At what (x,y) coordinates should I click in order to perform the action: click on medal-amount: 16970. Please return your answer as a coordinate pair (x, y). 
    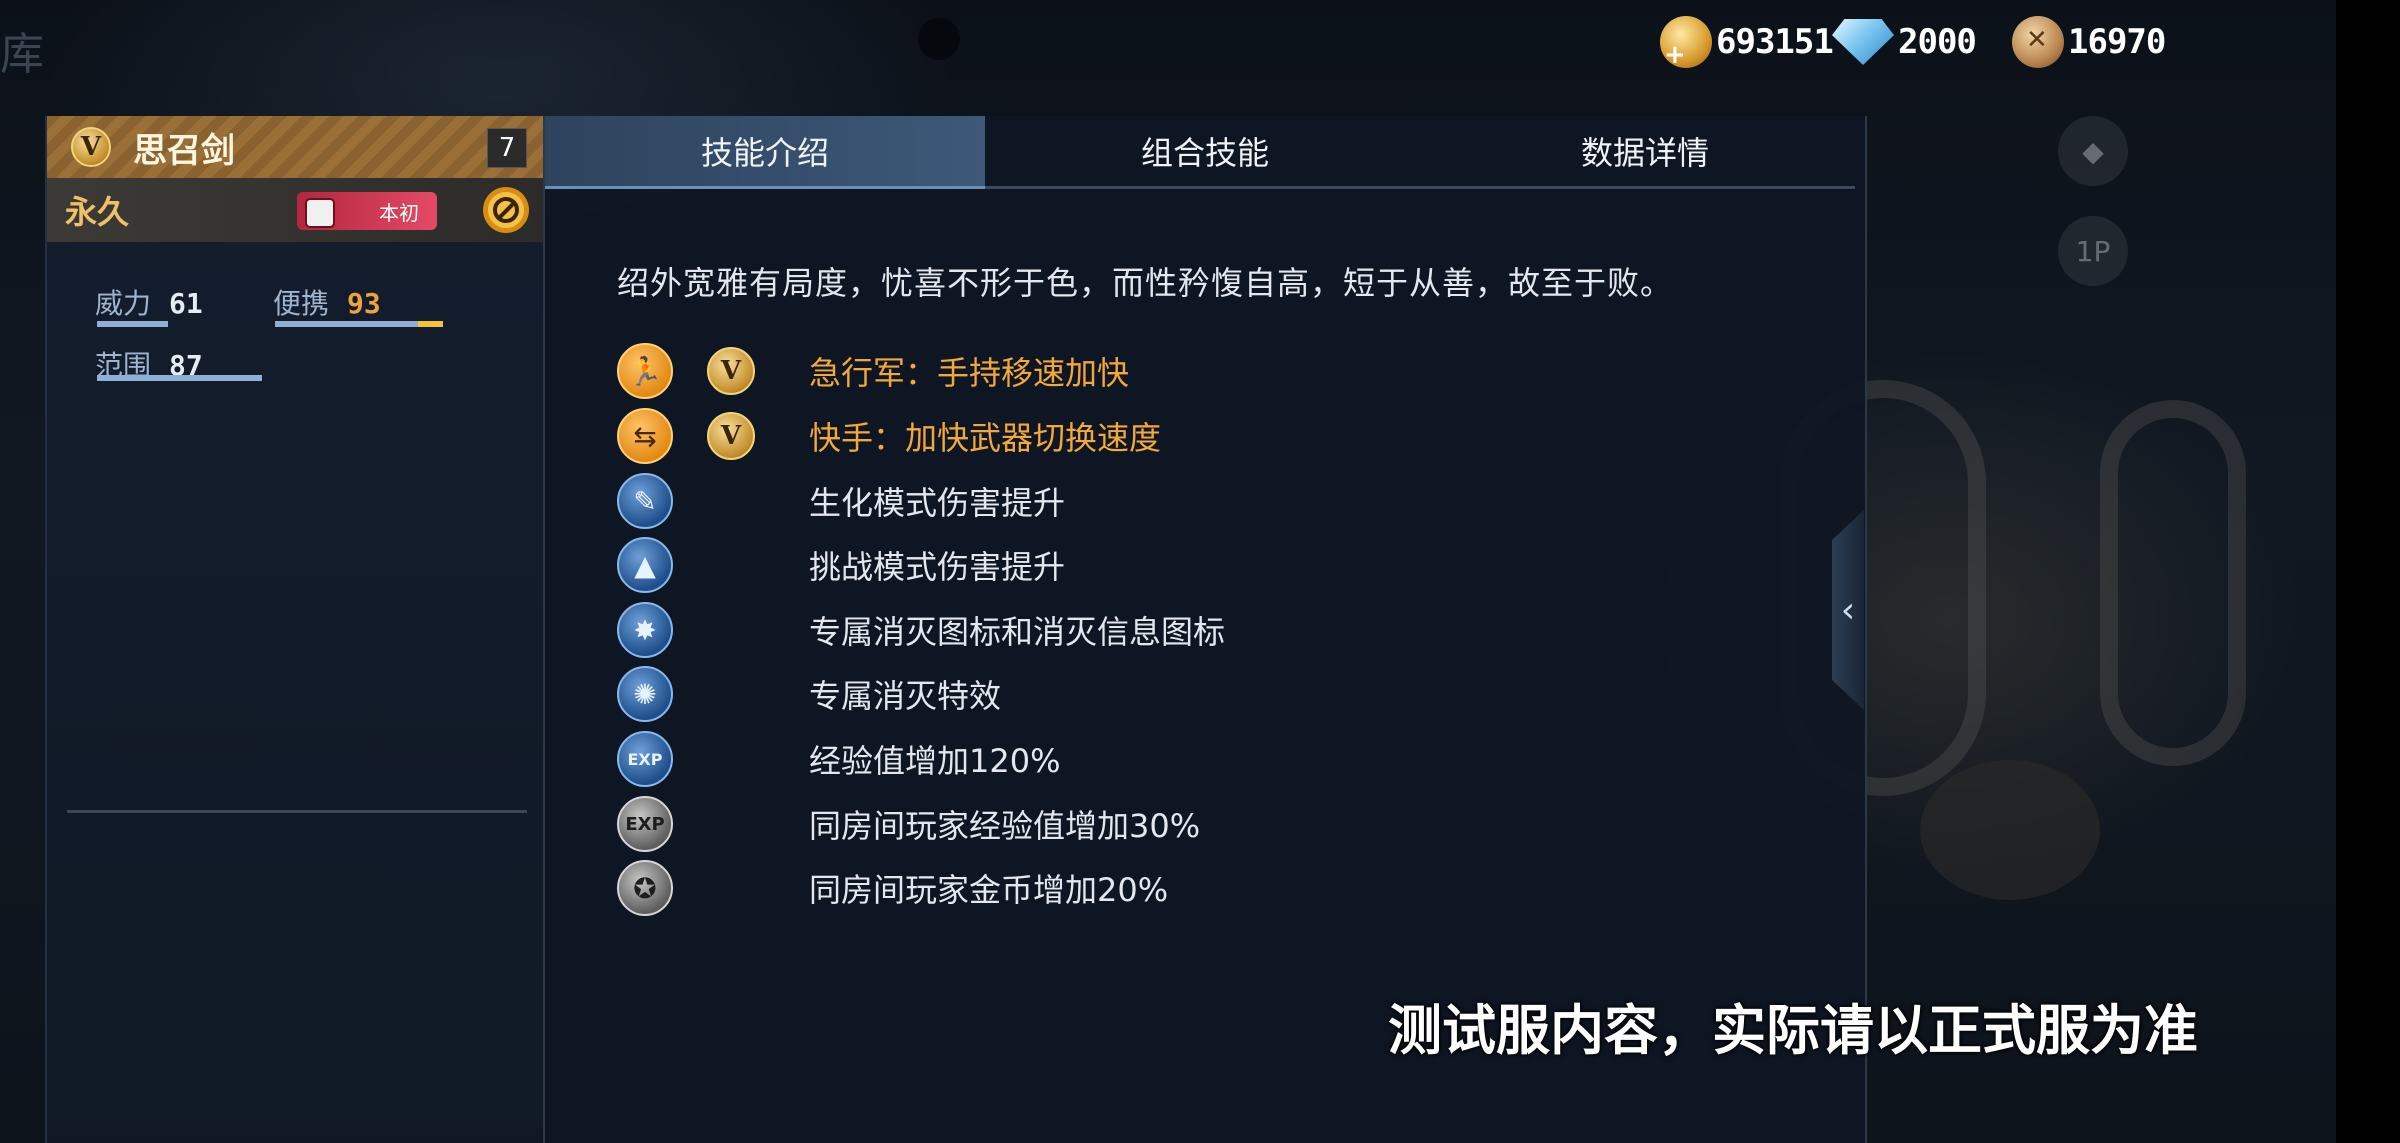
    Looking at the image, I should click on (2117, 42).